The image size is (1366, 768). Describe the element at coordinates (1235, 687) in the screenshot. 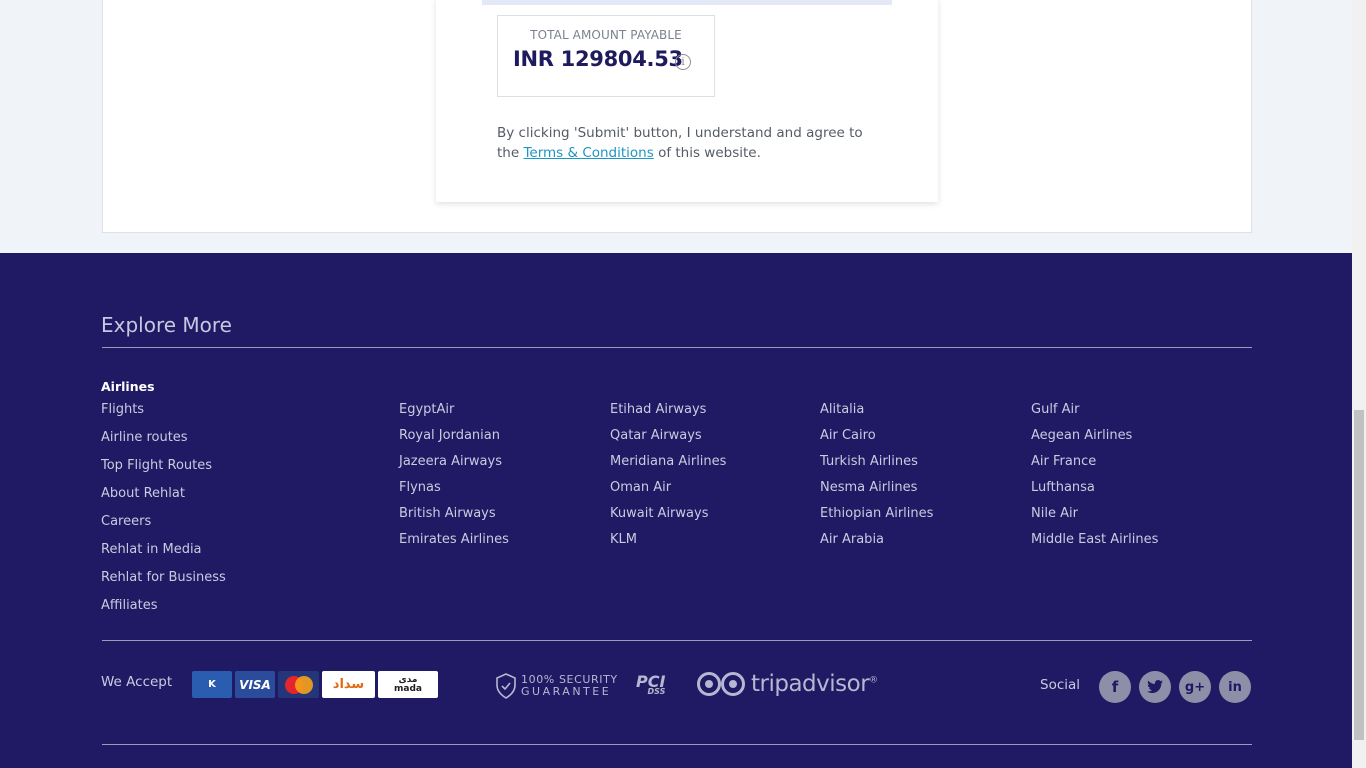

I see `linkedin-icon: in` at that location.